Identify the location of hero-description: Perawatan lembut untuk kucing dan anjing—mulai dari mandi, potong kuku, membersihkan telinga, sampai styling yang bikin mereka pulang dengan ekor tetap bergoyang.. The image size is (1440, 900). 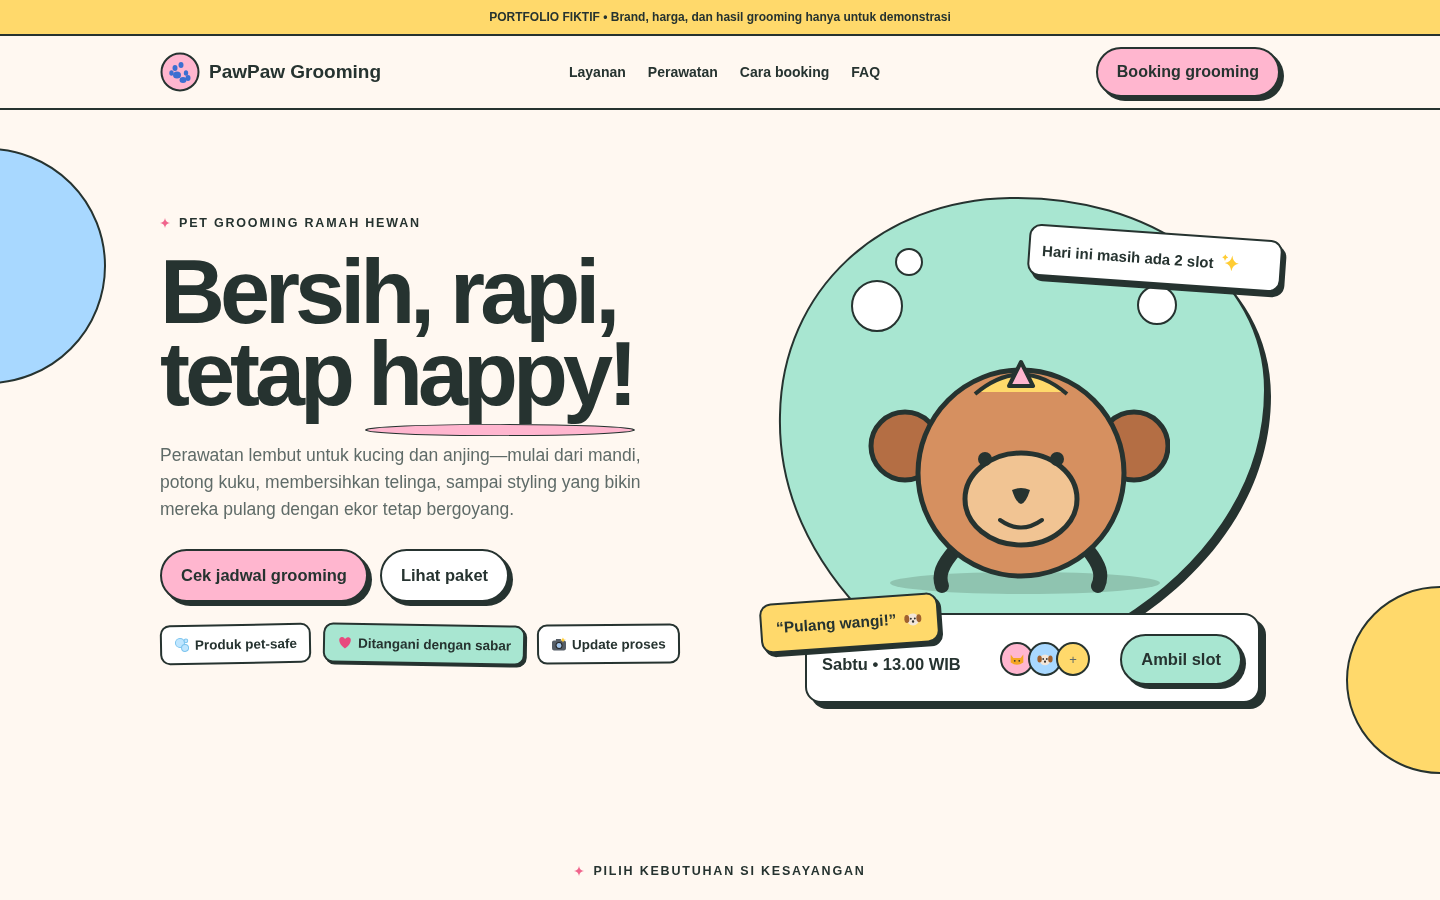
(401, 482).